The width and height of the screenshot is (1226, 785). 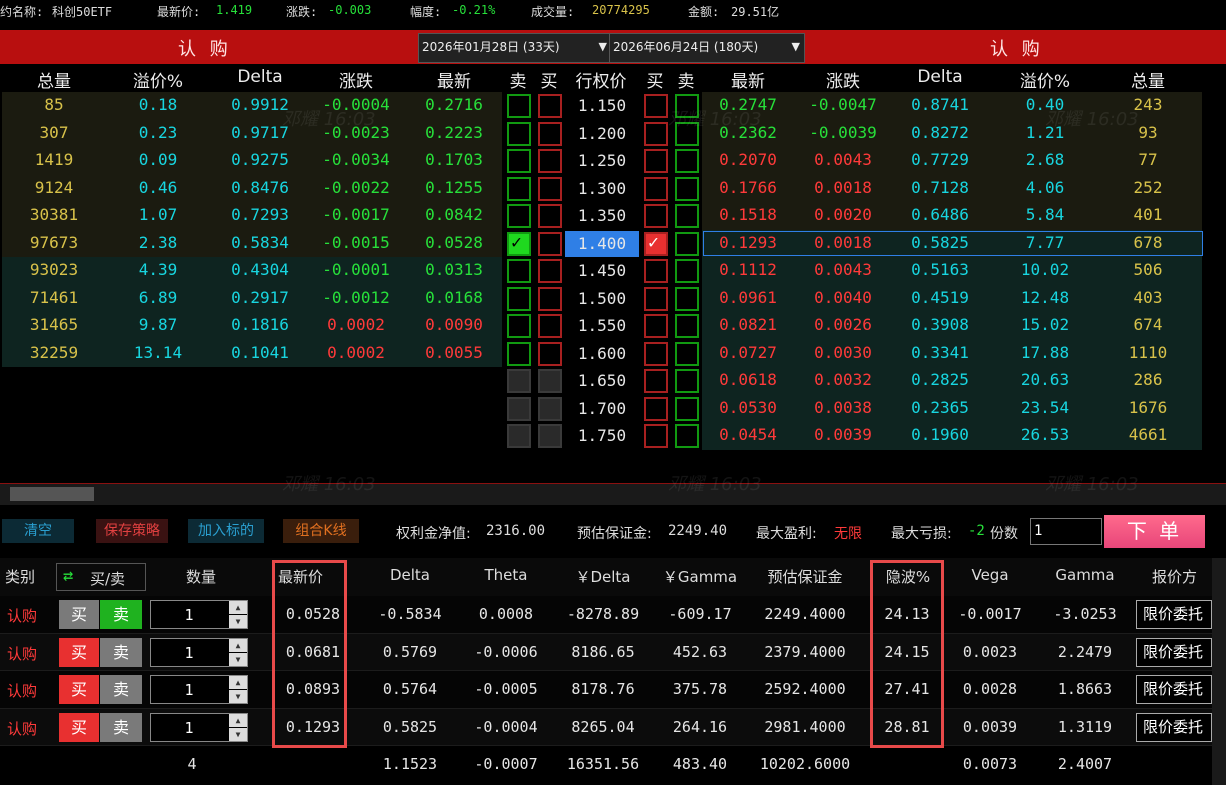 I want to click on watermark: 邓耀 16:03, so click(x=329, y=484).